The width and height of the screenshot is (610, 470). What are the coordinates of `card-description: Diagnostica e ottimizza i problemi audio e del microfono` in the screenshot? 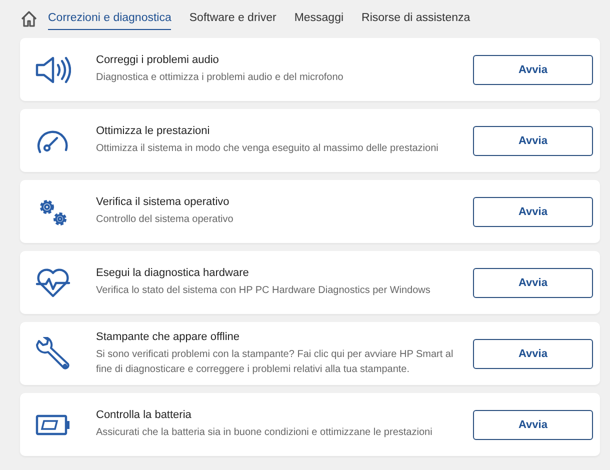 It's located at (220, 78).